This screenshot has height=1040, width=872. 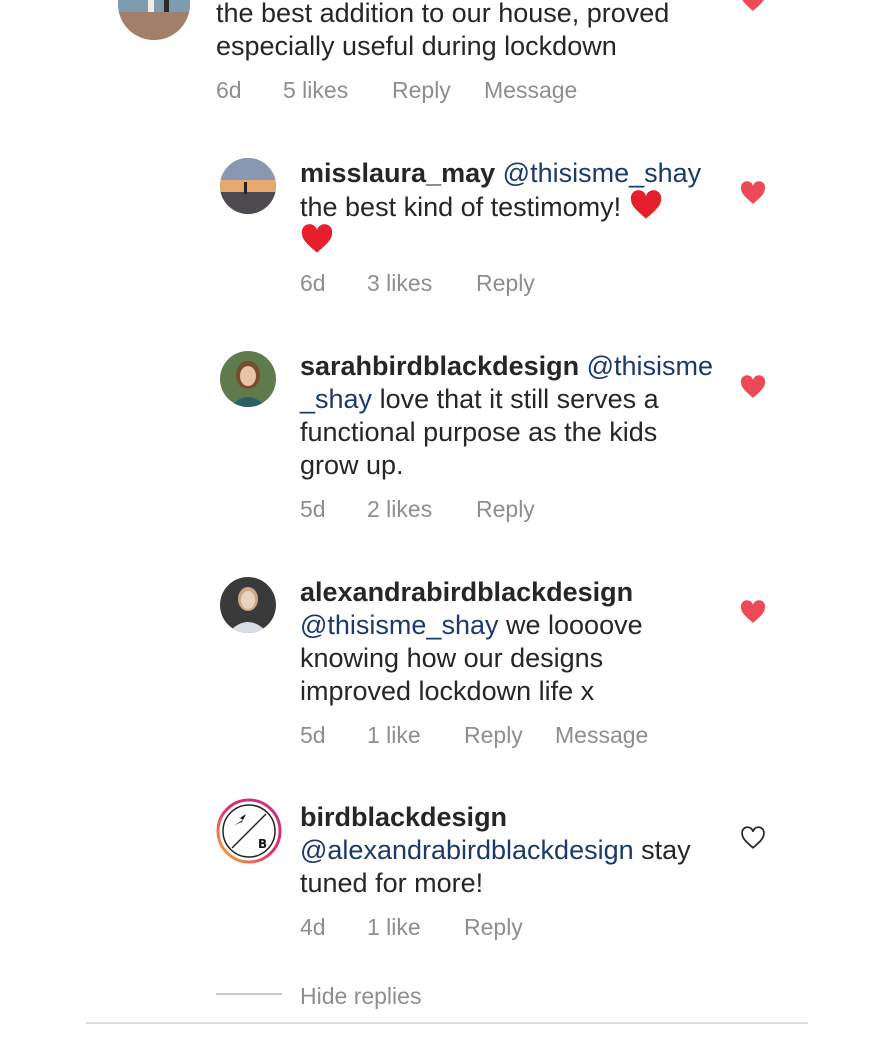 What do you see at coordinates (360, 996) in the screenshot?
I see `hide-replies-button: Hide replies` at bounding box center [360, 996].